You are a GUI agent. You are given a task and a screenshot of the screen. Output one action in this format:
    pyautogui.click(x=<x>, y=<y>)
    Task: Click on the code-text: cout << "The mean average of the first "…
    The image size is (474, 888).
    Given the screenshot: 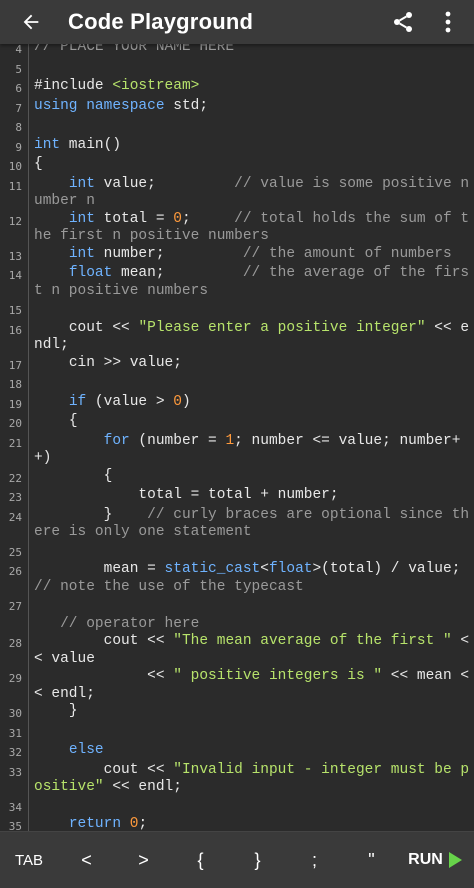 What is the action you would take?
    pyautogui.click(x=252, y=650)
    